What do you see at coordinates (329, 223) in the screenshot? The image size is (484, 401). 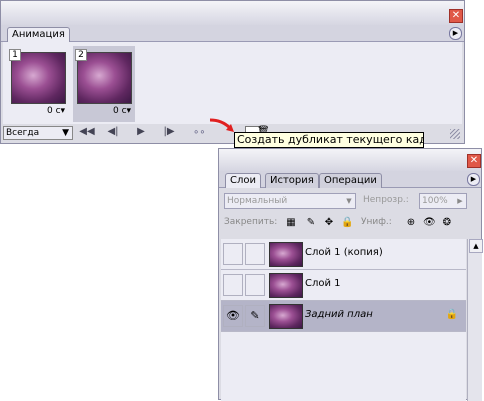 I see `lock-move-icon: ✥` at bounding box center [329, 223].